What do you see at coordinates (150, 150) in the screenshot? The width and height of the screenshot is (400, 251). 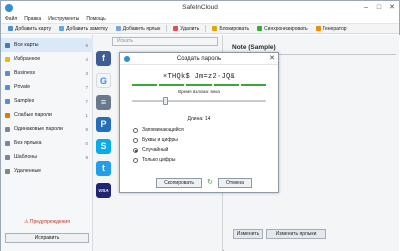 I see `option-random: Случайный` at bounding box center [150, 150].